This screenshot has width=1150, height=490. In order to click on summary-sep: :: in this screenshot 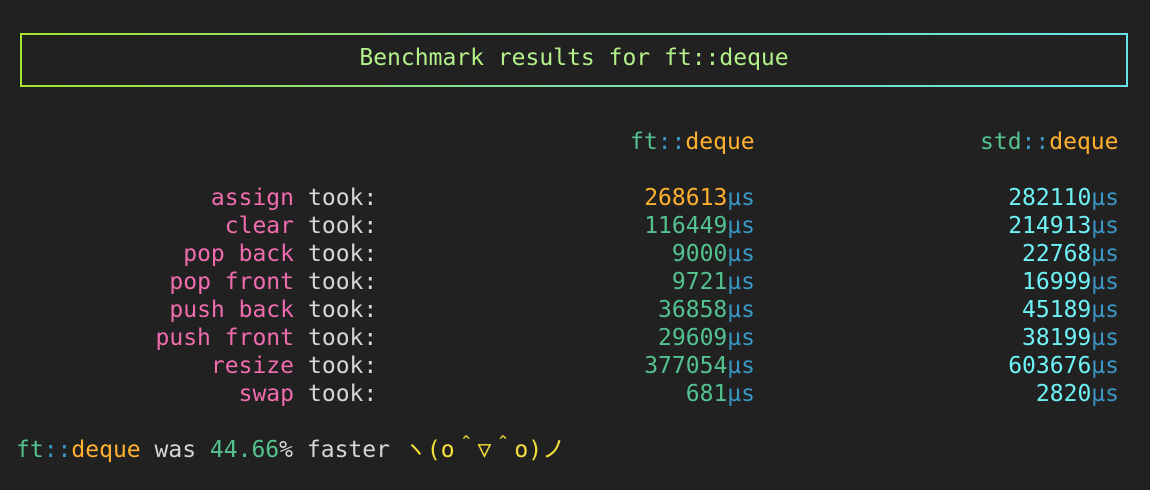, I will do `click(57, 450)`.